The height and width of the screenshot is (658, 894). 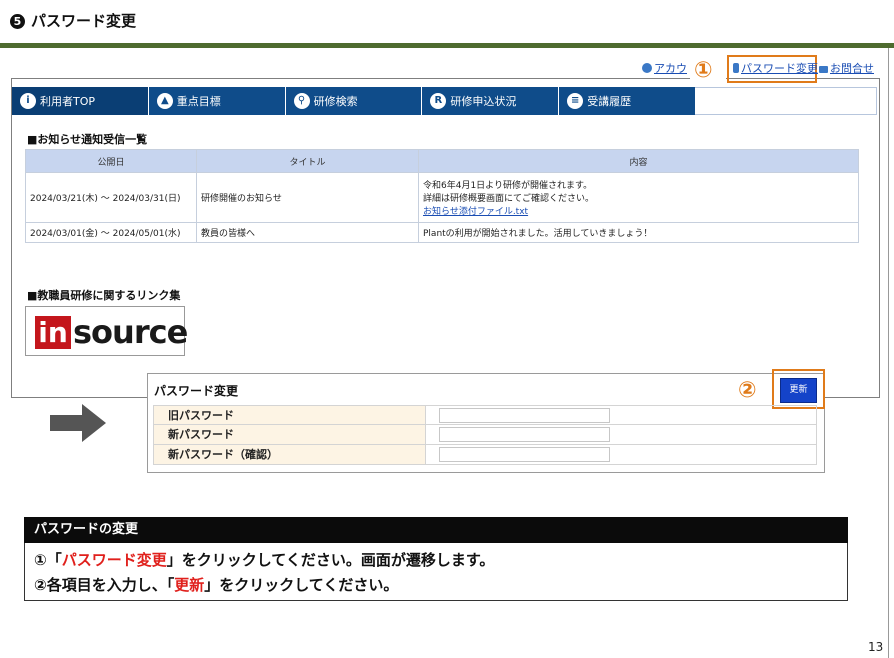 I want to click on history-icon: ≡, so click(x=575, y=101).